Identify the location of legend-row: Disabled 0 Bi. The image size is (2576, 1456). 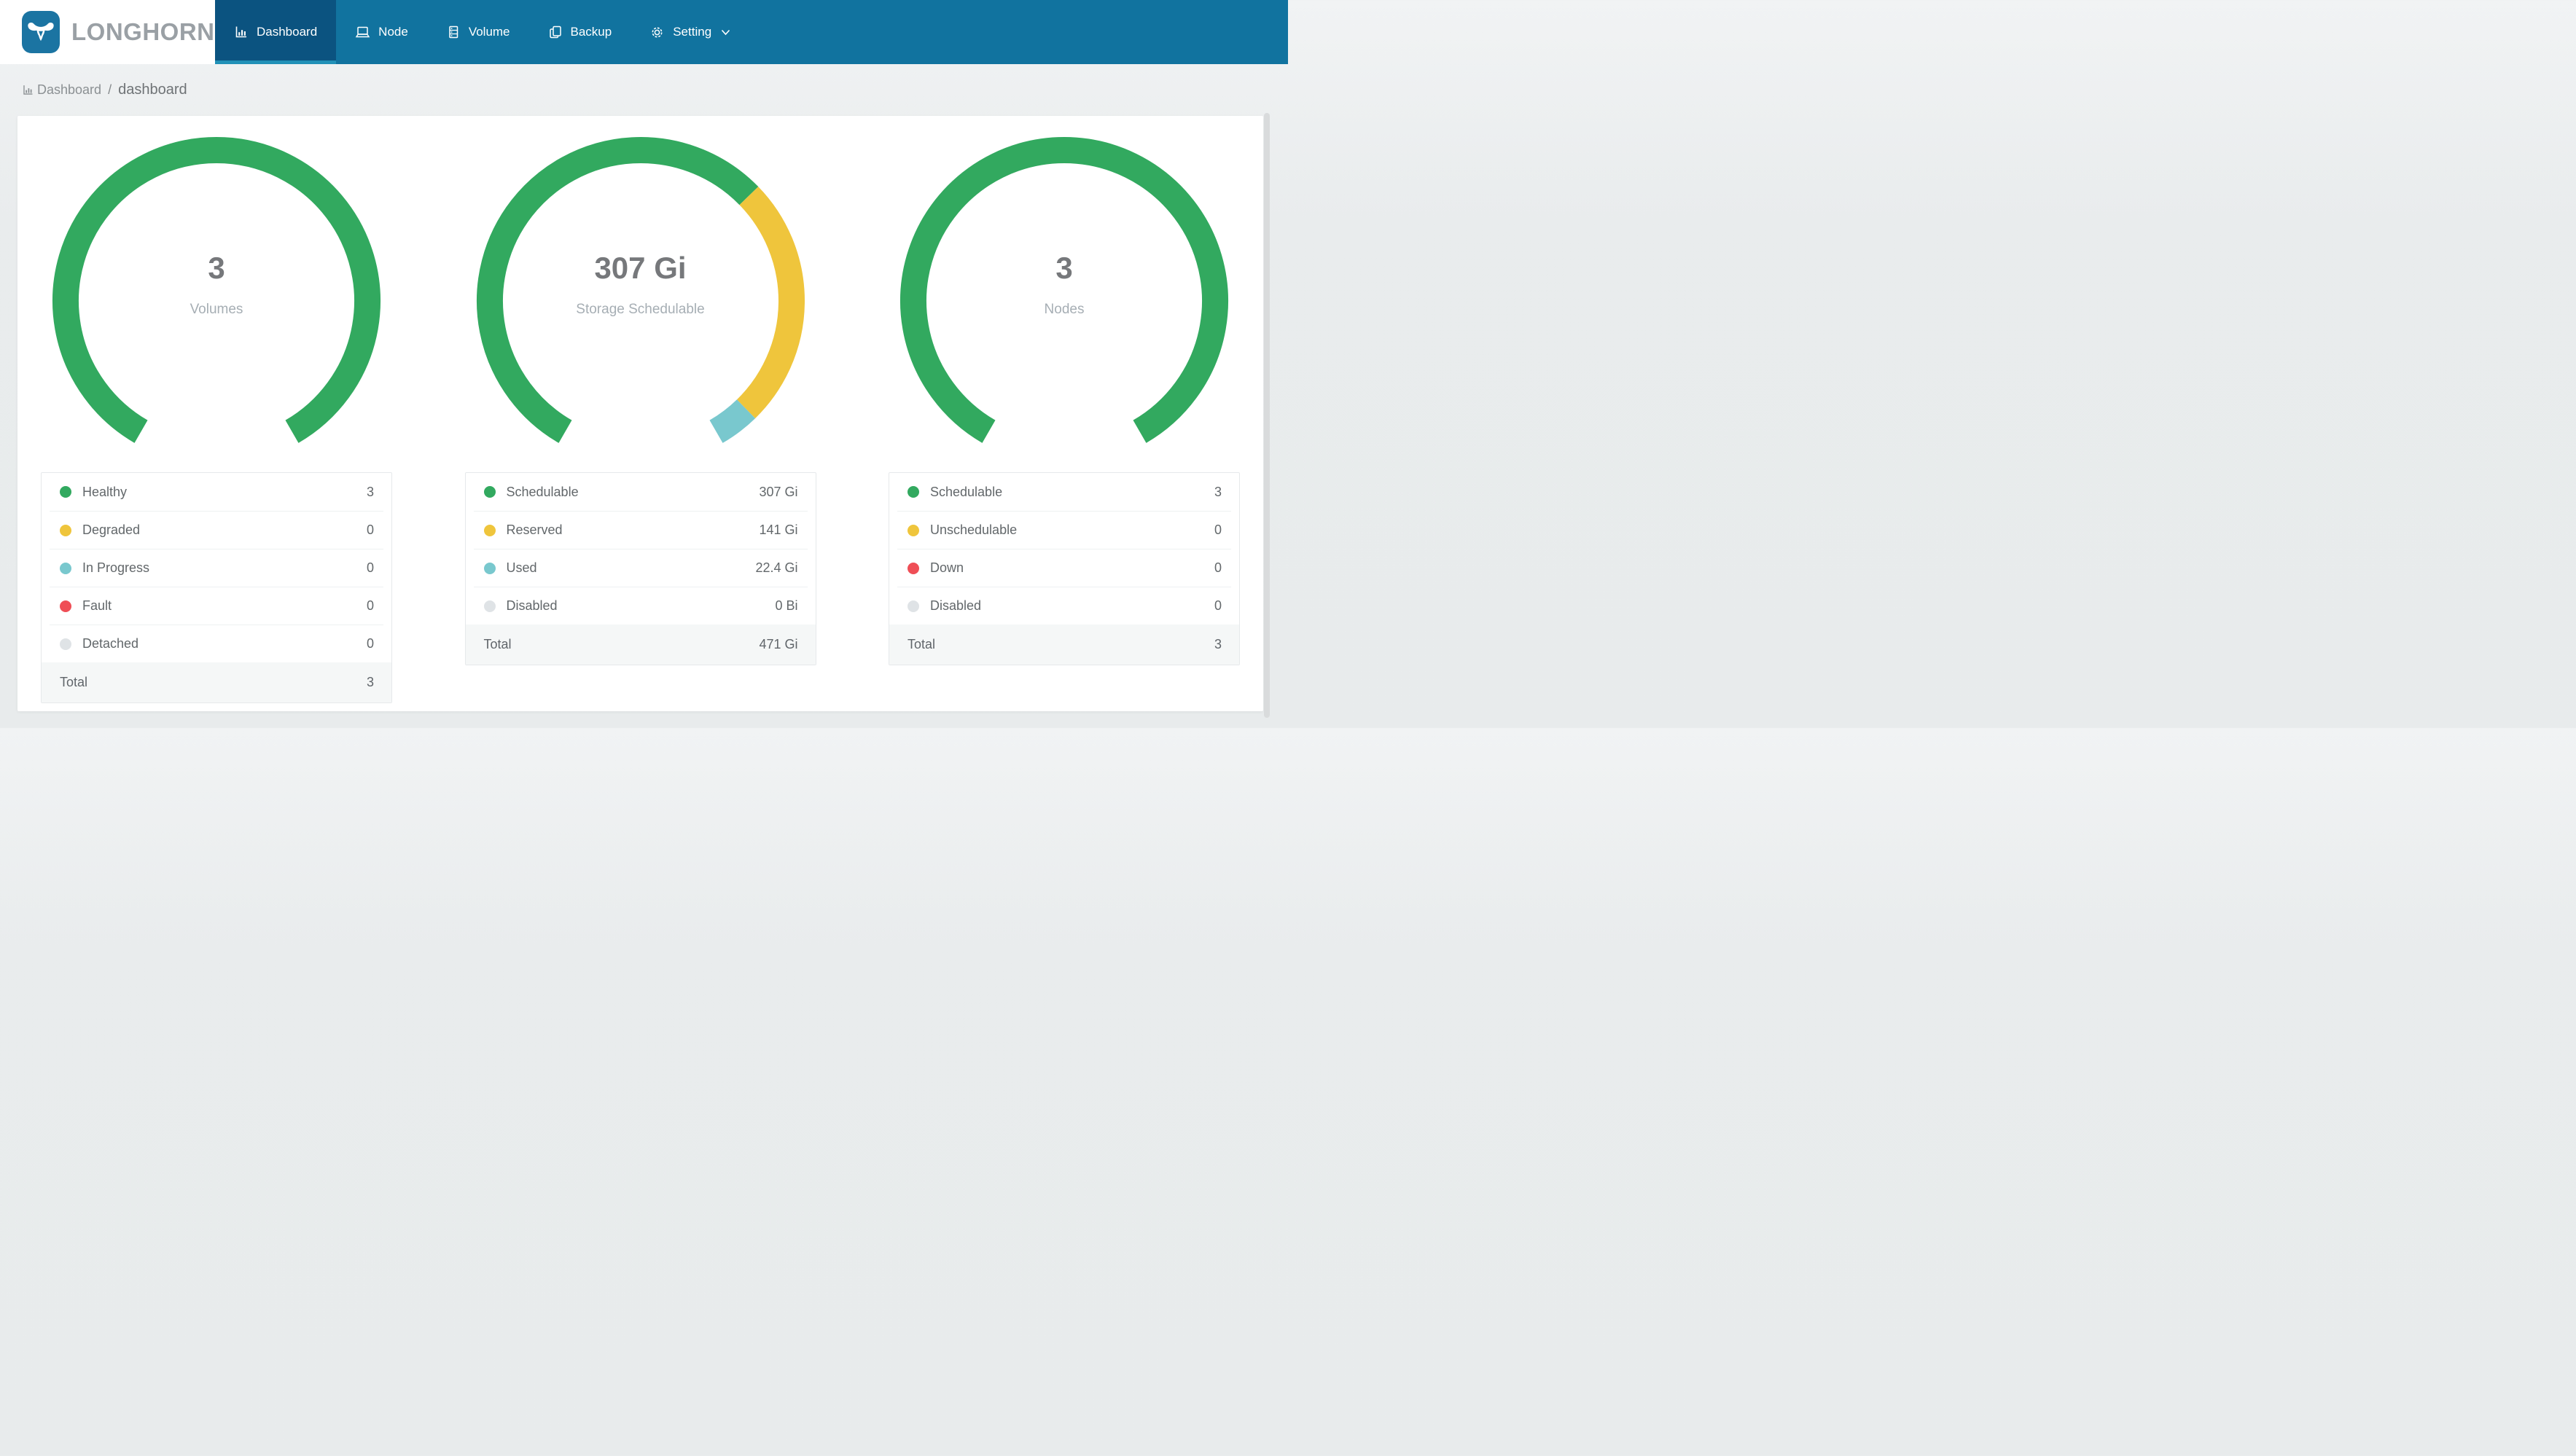
(640, 606).